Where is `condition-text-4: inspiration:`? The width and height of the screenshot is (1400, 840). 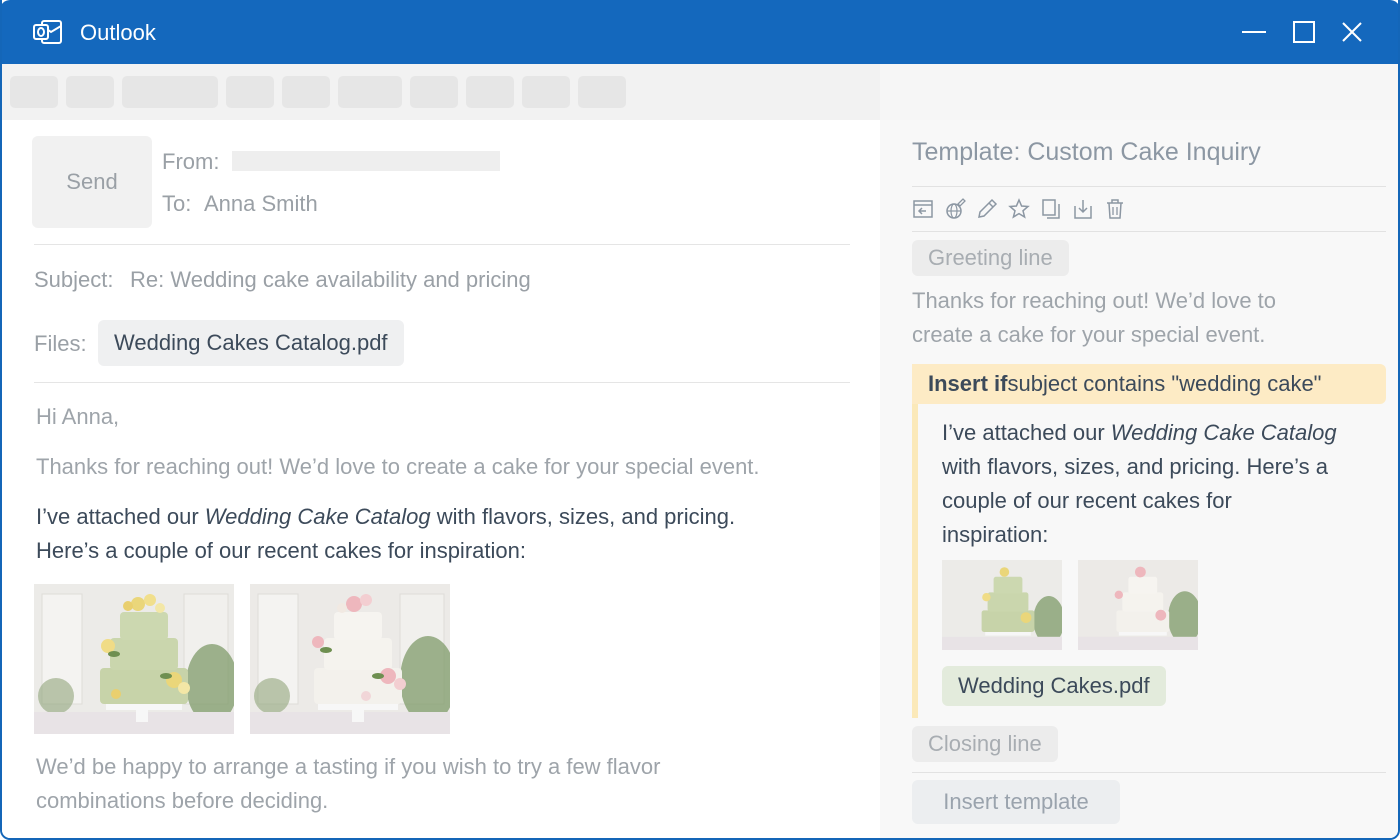
condition-text-4: inspiration: is located at coordinates (995, 534).